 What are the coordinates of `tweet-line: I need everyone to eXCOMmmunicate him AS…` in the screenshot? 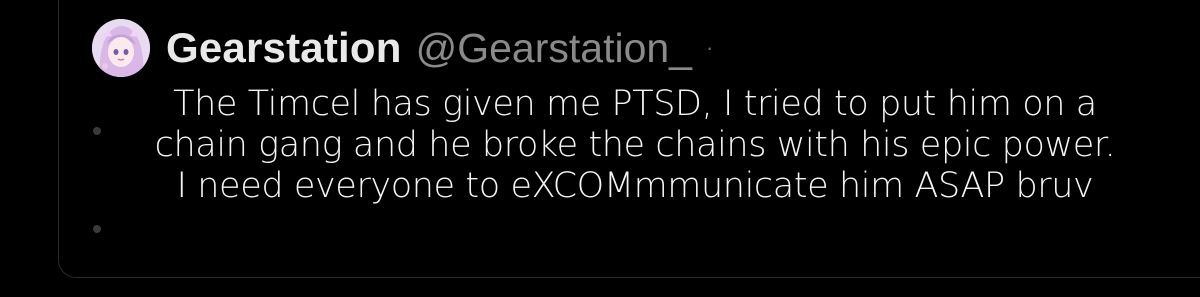 It's located at (635, 186).